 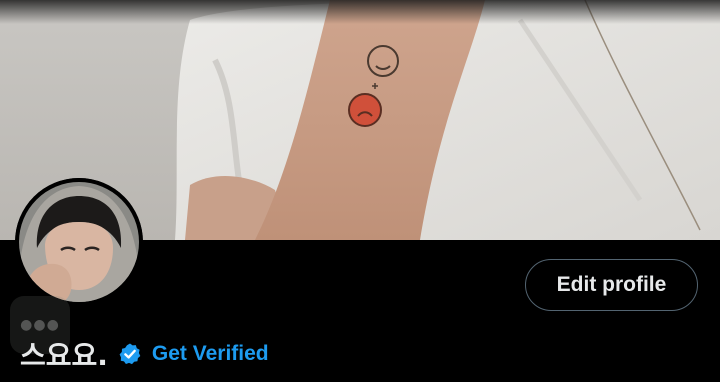 I want to click on edit-profile-button: Edit profile, so click(x=611, y=285).